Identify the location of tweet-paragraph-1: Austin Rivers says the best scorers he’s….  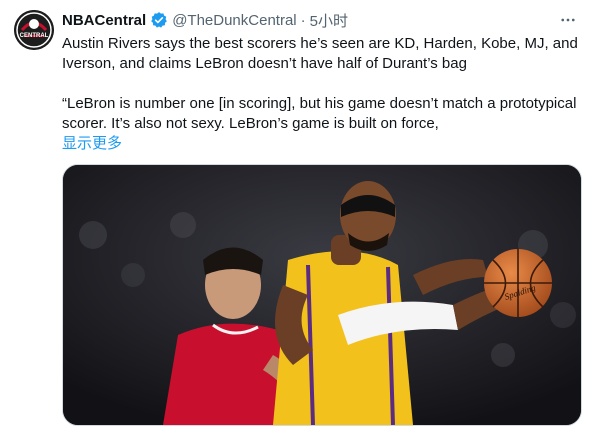
(320, 53).